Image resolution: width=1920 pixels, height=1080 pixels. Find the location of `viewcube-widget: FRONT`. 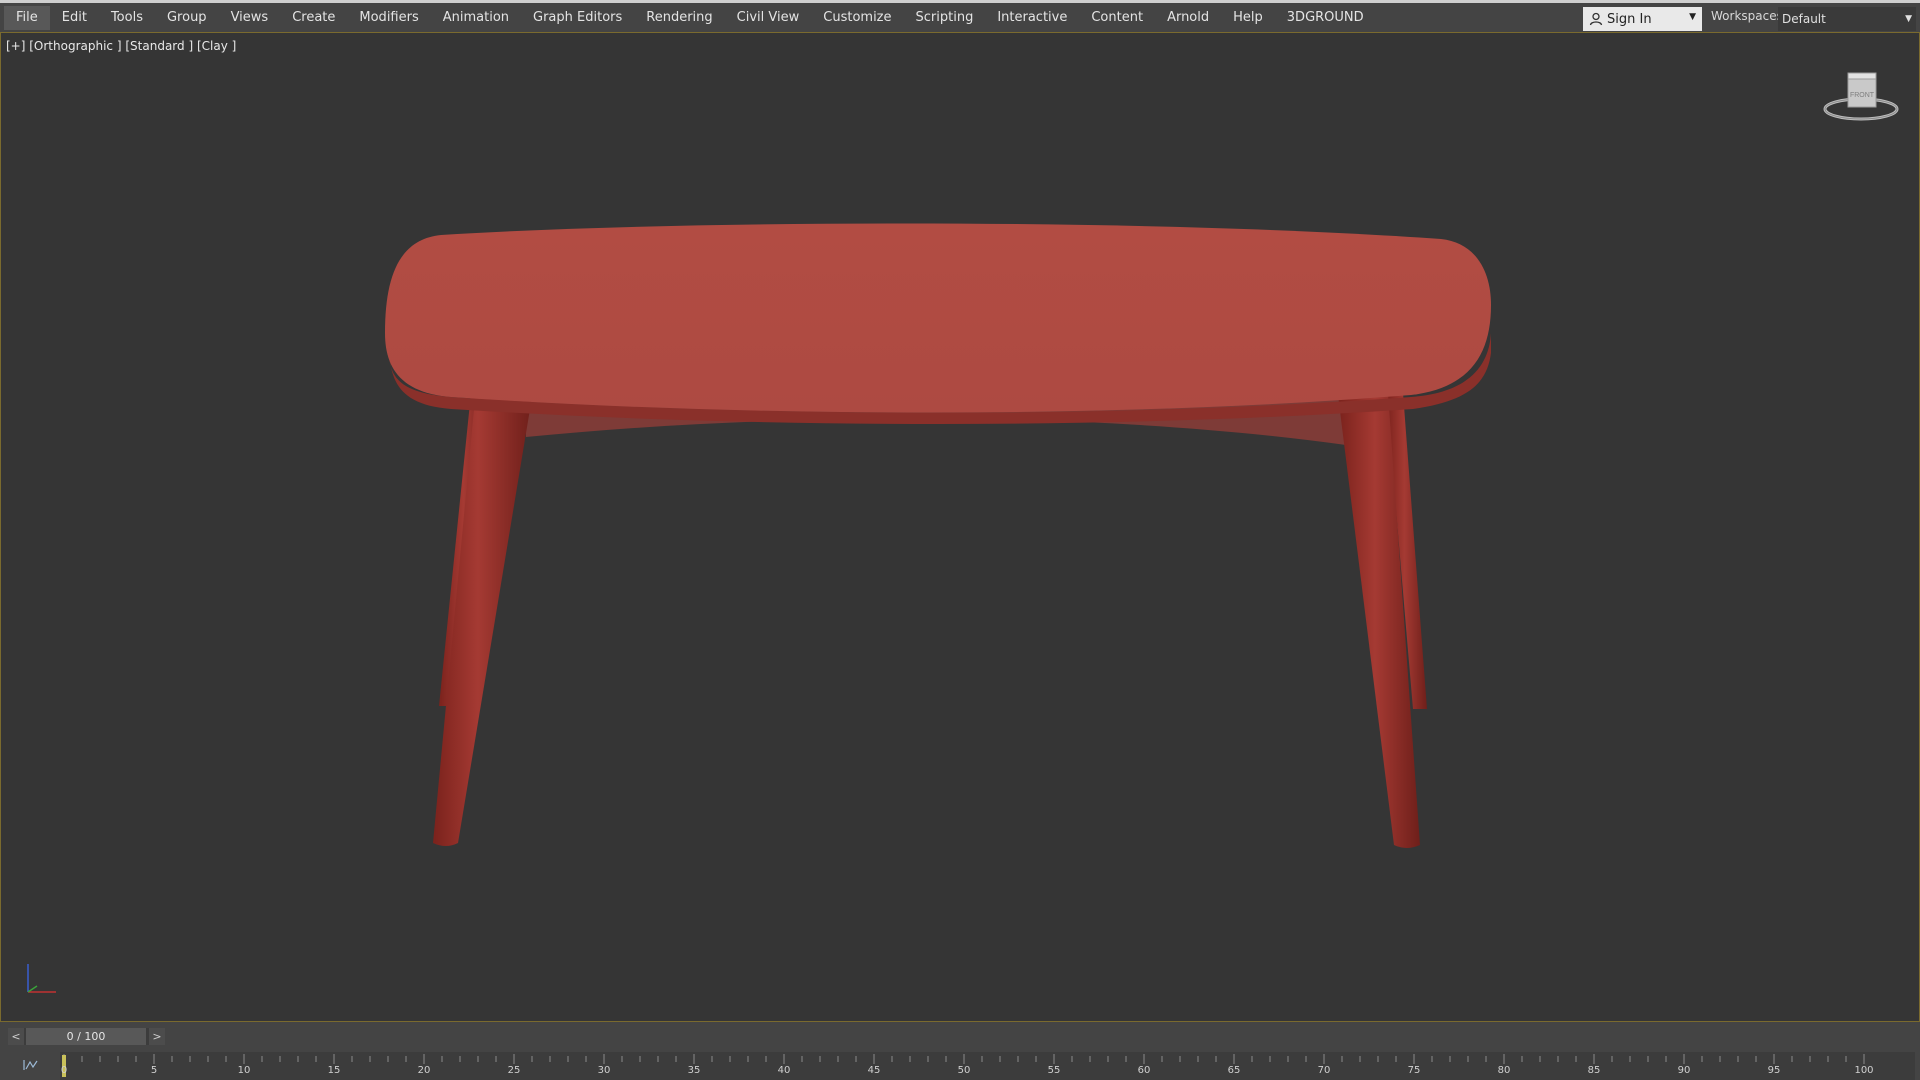

viewcube-widget: FRONT is located at coordinates (1859, 99).